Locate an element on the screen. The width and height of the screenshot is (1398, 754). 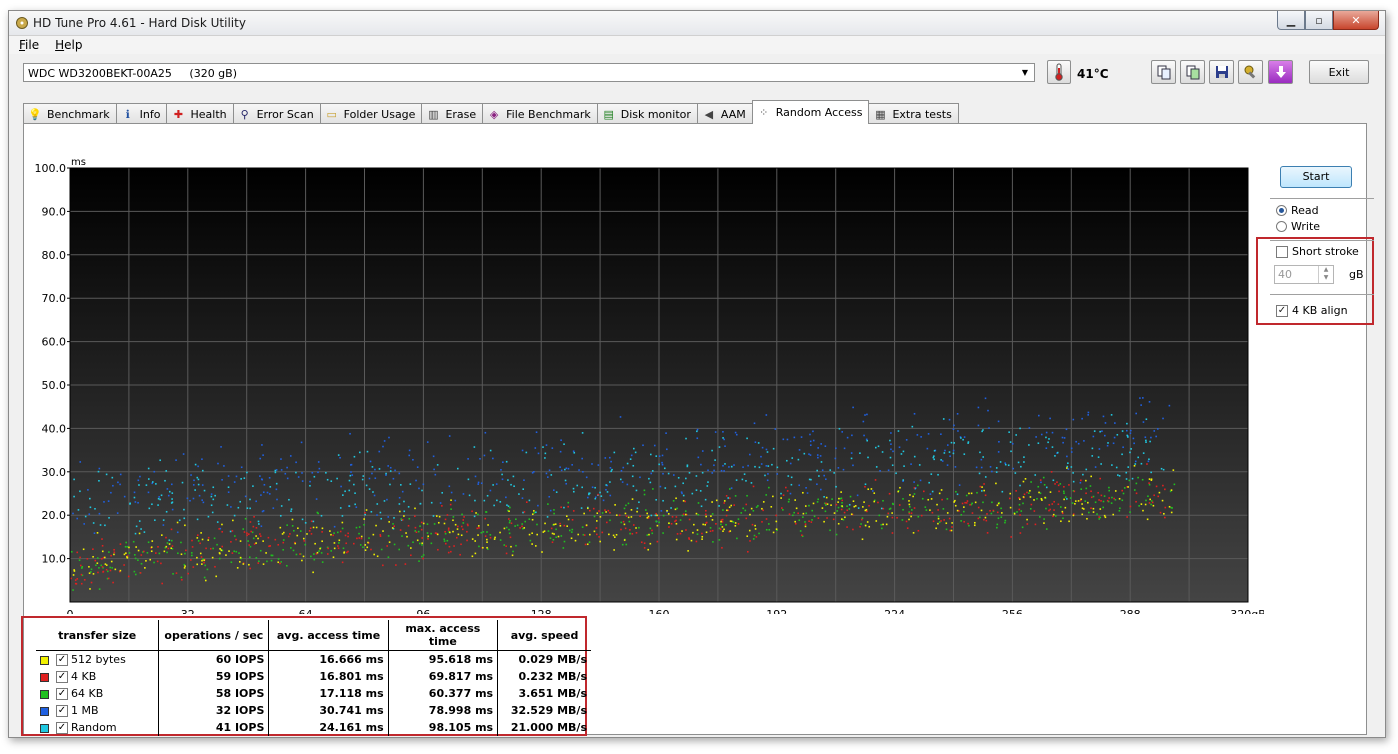
close-button: ✕ is located at coordinates (1356, 20).